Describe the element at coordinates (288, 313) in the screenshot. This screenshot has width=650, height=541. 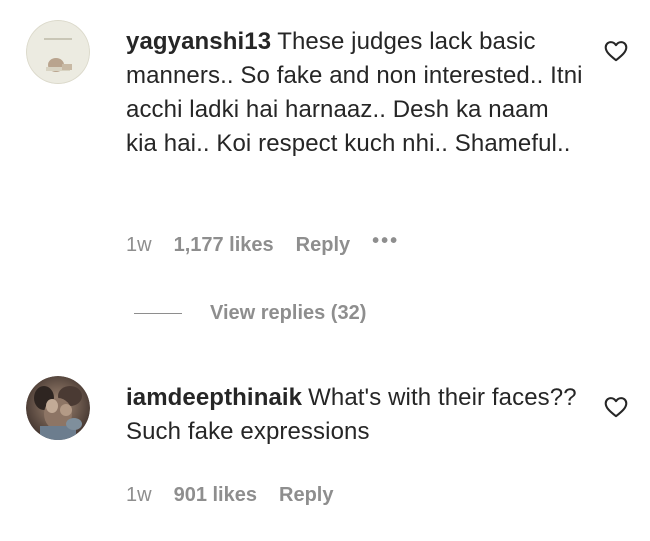
I see `view-replies-label: View replies (32)` at that location.